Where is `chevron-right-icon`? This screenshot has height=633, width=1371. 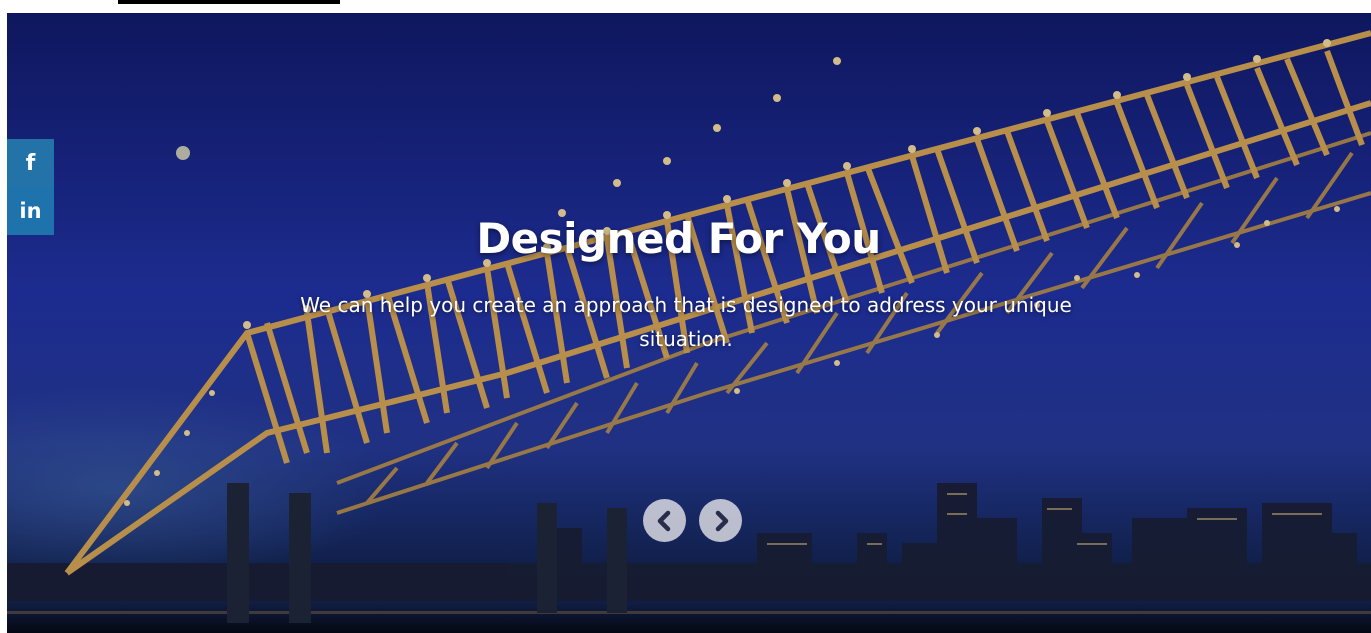 chevron-right-icon is located at coordinates (721, 520).